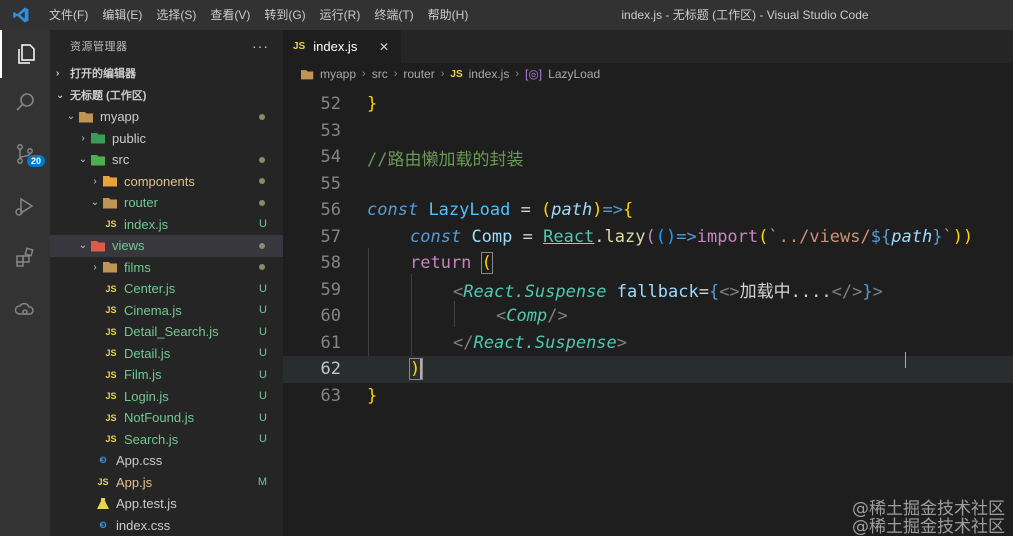 The height and width of the screenshot is (536, 1013). What do you see at coordinates (147, 353) in the screenshot?
I see `tree-label: Detail.js` at bounding box center [147, 353].